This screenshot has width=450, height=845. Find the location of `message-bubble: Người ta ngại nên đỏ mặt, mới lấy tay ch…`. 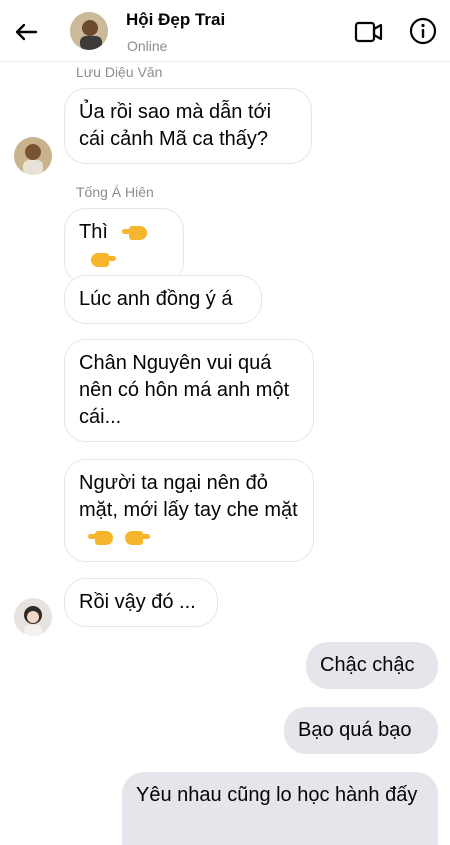

message-bubble: Người ta ngại nên đỏ mặt, mới lấy tay ch… is located at coordinates (189, 510).